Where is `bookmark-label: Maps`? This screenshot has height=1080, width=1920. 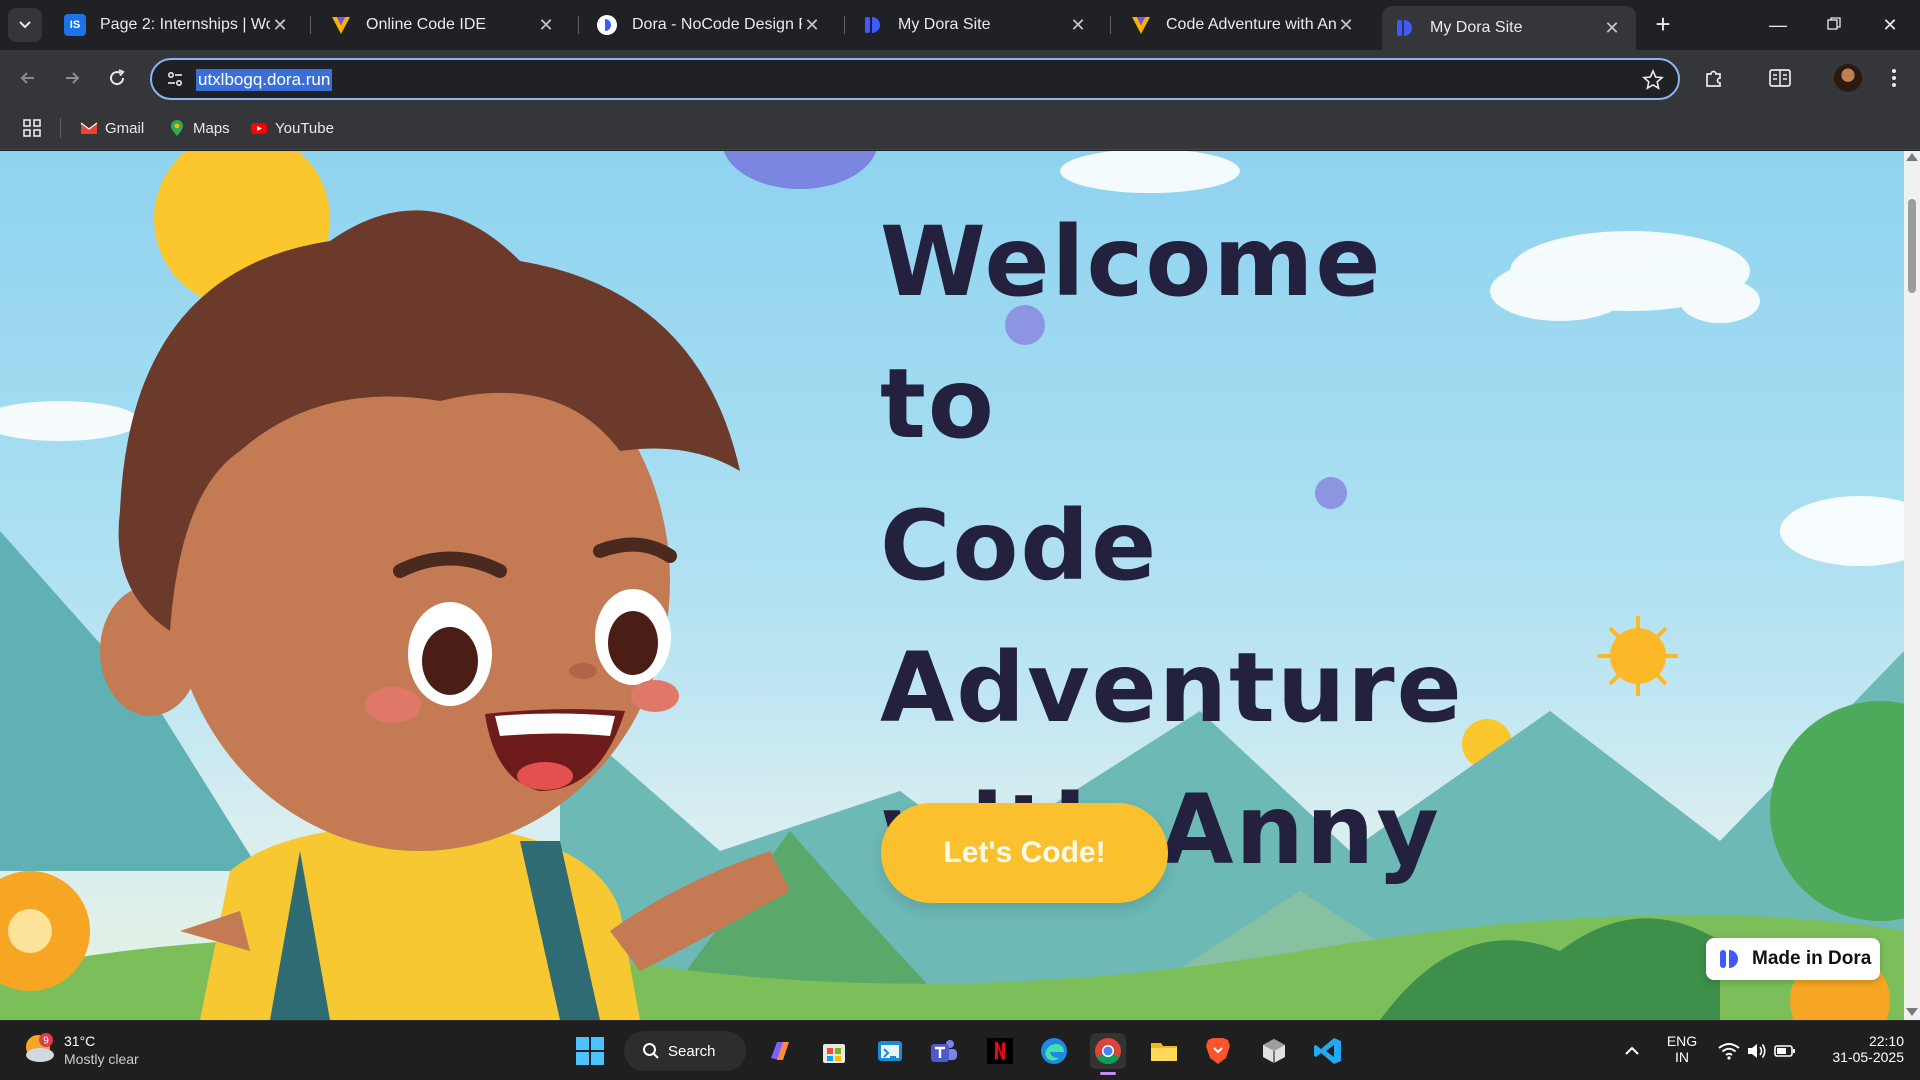
bookmark-label: Maps is located at coordinates (211, 128).